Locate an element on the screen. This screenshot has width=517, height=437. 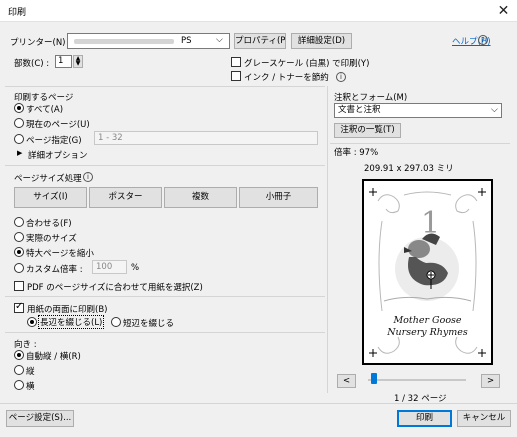
window-title: 印刷 is located at coordinates (17, 13).